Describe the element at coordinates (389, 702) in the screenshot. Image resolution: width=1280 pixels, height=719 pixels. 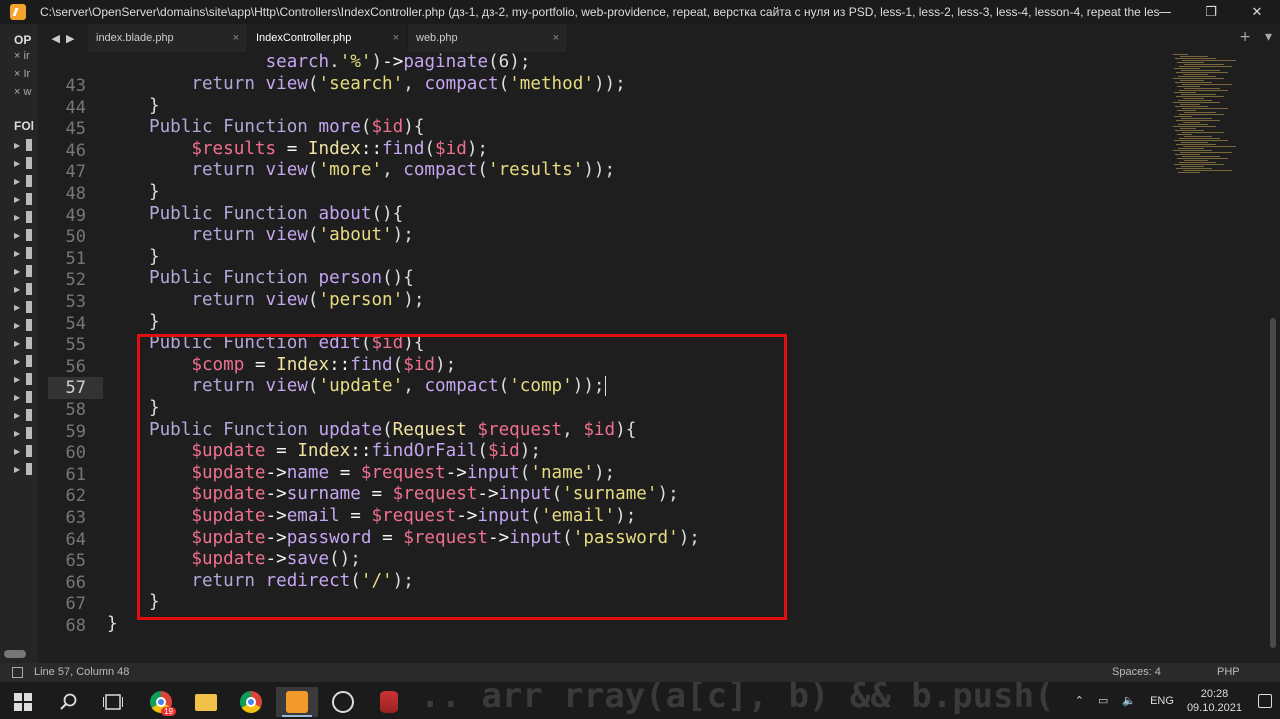
I see `database-icon` at that location.